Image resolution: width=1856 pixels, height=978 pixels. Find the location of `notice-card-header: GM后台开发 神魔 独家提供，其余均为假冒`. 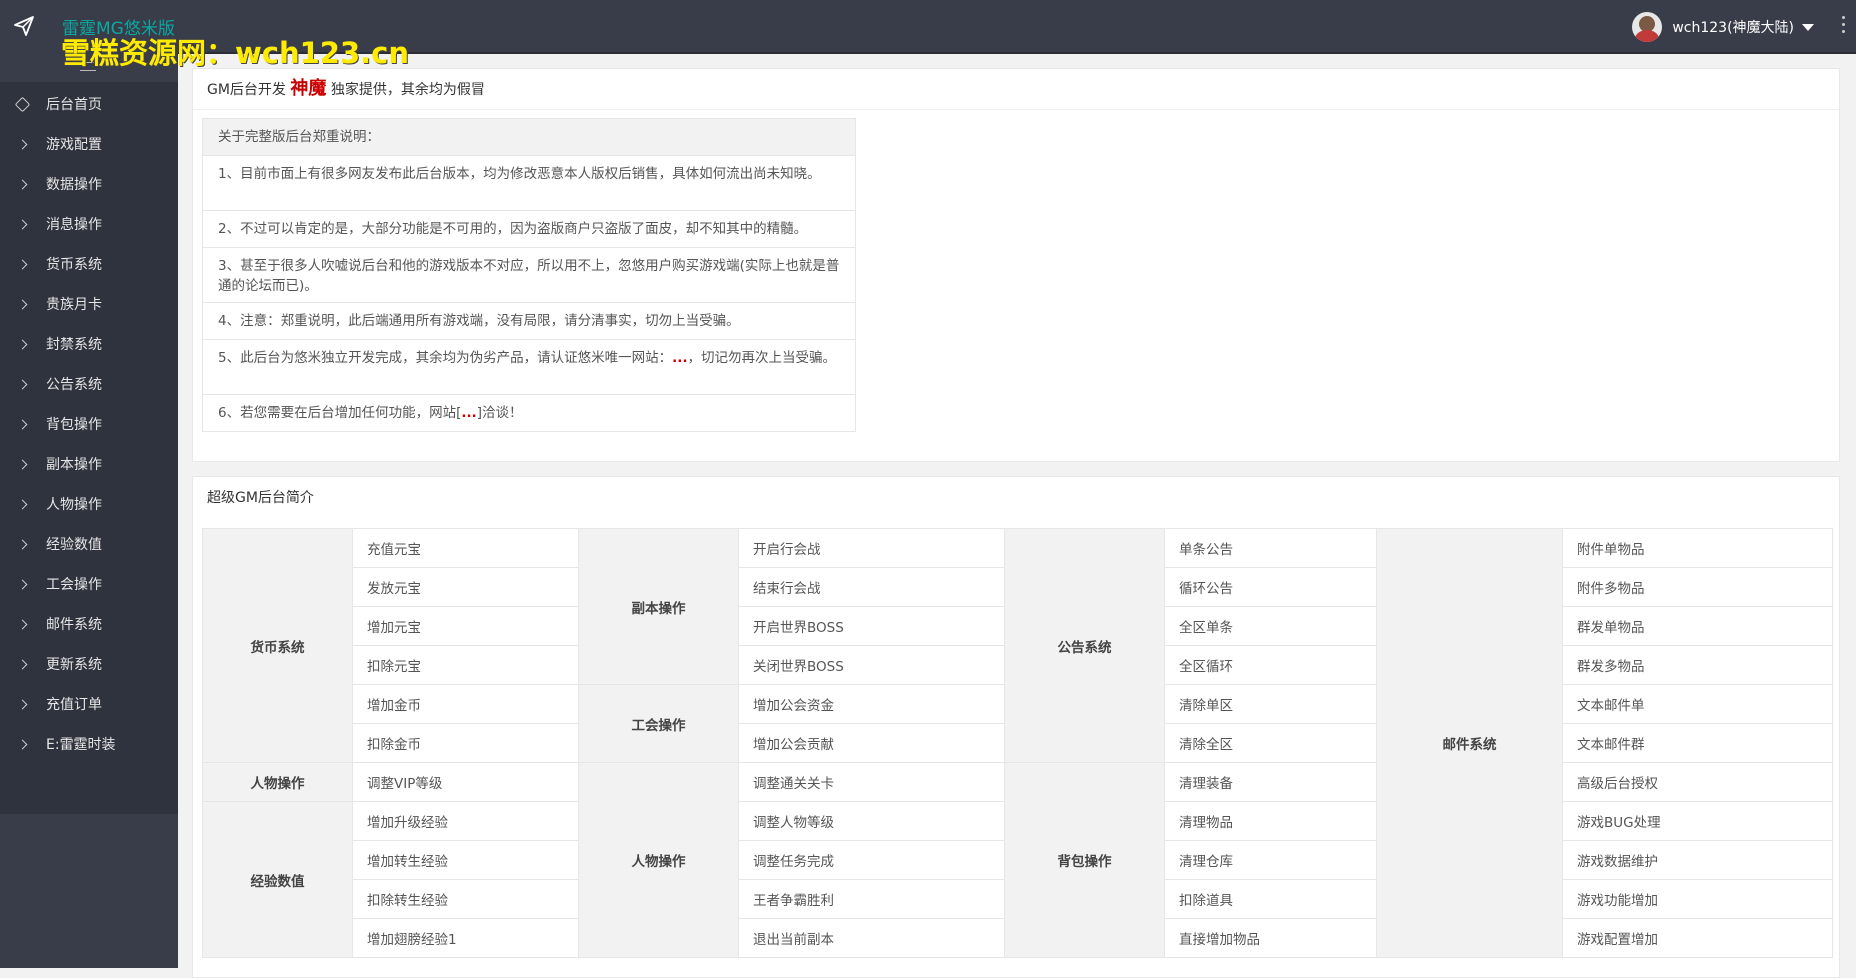

notice-card-header: GM后台开发 神魔 独家提供，其余均为假冒 is located at coordinates (1016, 89).